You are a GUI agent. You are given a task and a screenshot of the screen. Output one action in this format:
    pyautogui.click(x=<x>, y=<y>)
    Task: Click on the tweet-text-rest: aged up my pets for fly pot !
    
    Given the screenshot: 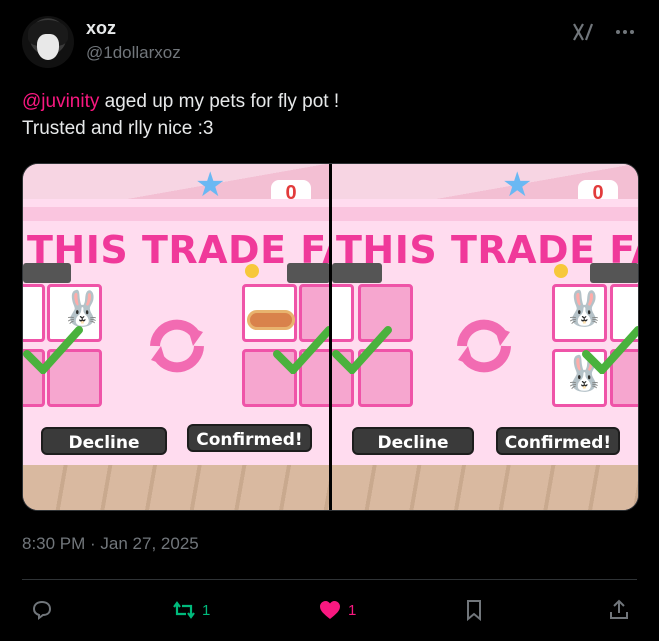 What is the action you would take?
    pyautogui.click(x=219, y=101)
    